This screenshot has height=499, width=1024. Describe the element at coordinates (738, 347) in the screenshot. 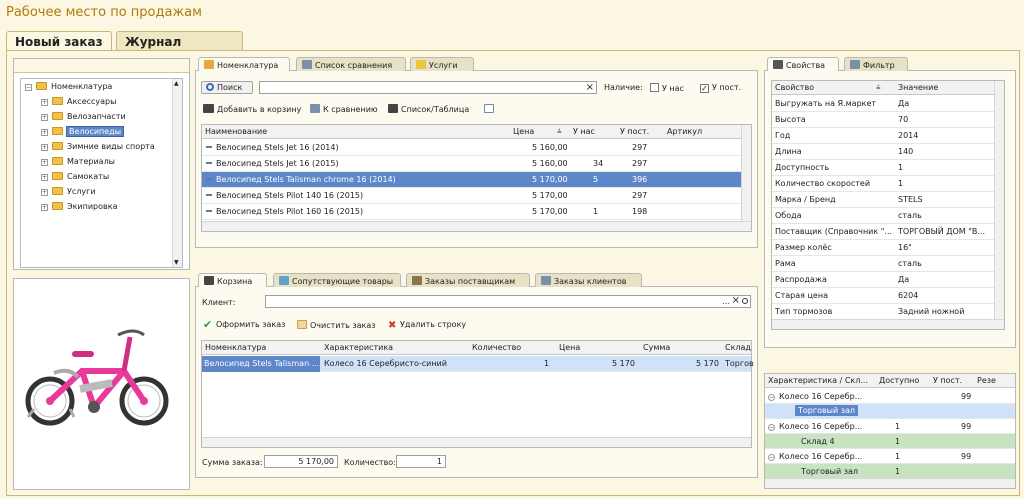

I see `col-warehouse: Склад` at that location.